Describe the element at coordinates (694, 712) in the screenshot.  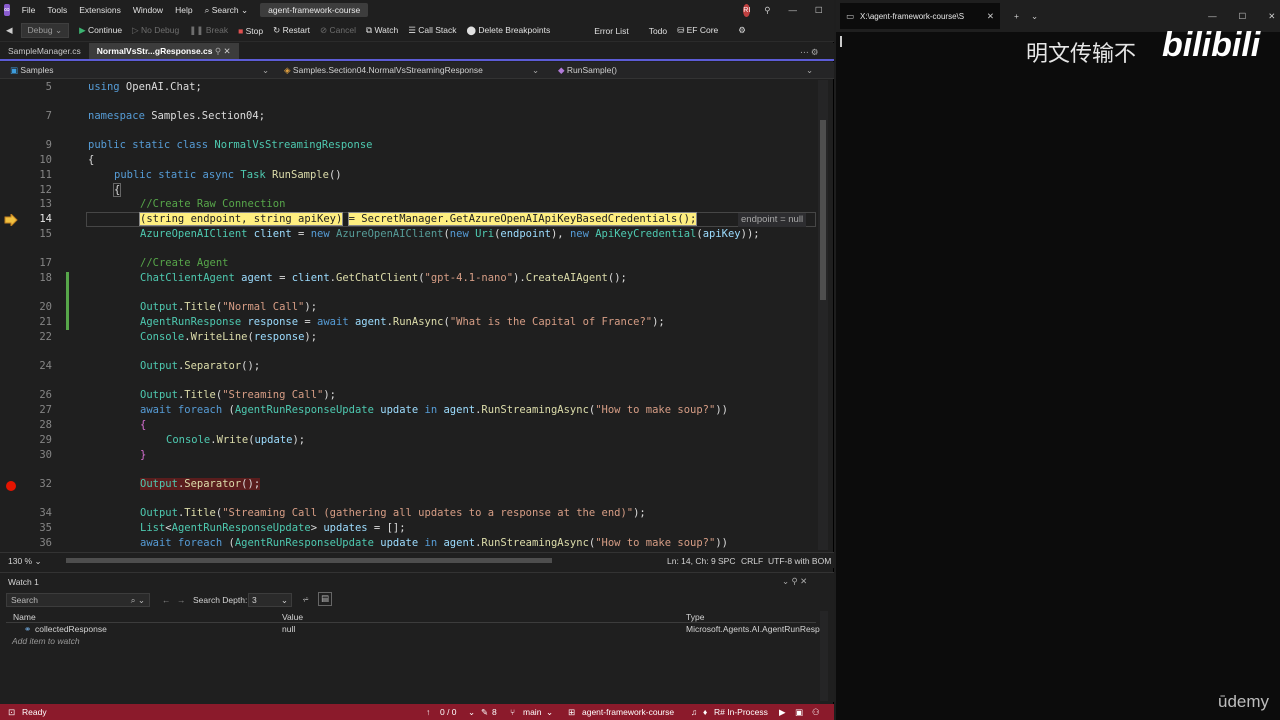
I see `notification-bell-icon: ♫` at that location.